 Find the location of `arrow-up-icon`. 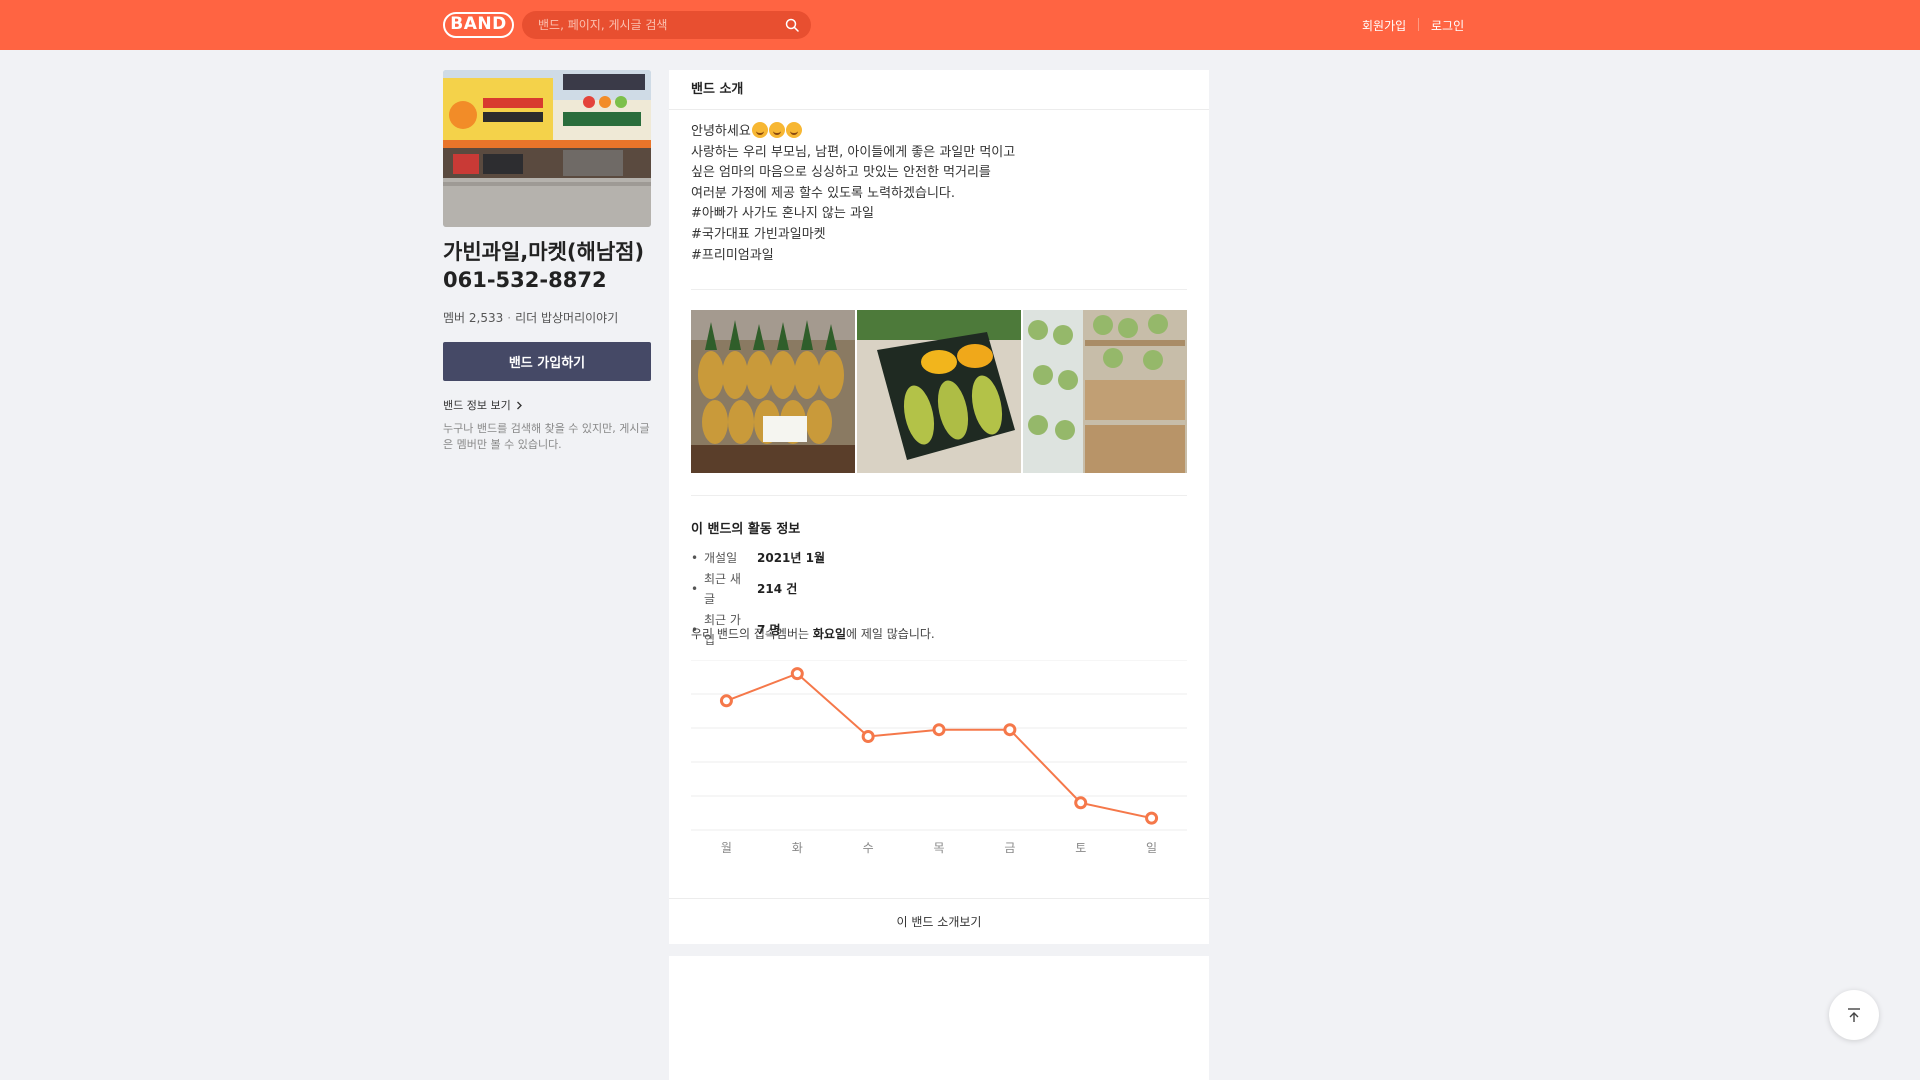

arrow-up-icon is located at coordinates (1854, 1015).